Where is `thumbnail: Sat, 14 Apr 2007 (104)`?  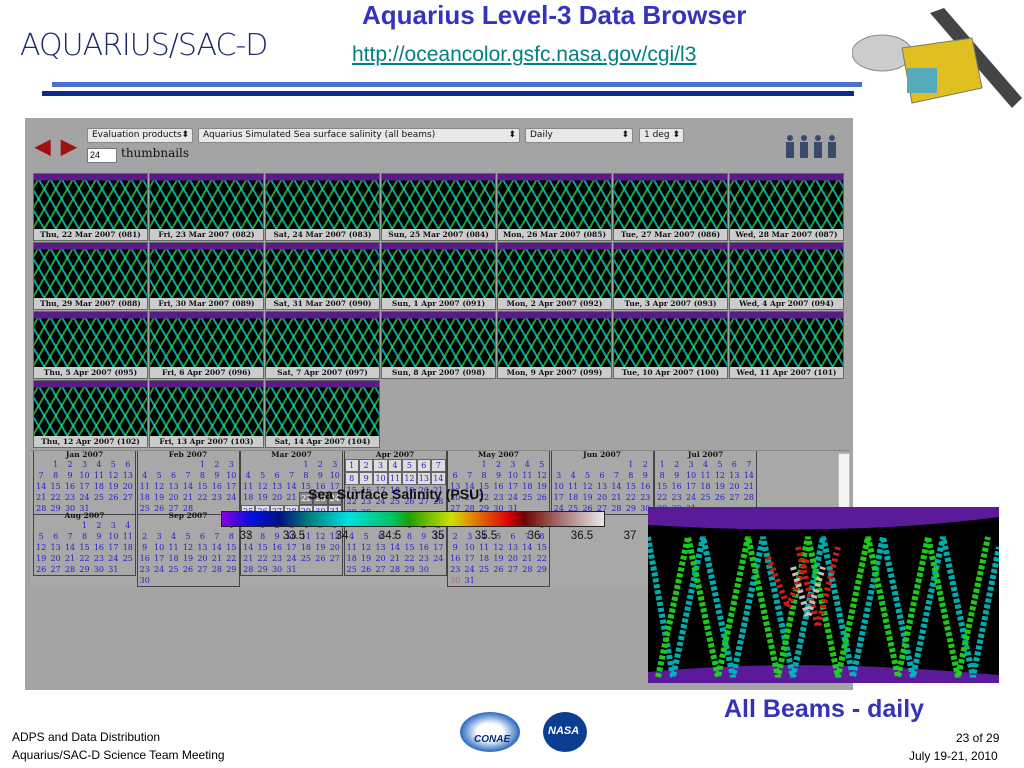
thumbnail: Sat, 14 Apr 2007 (104) is located at coordinates (322, 414).